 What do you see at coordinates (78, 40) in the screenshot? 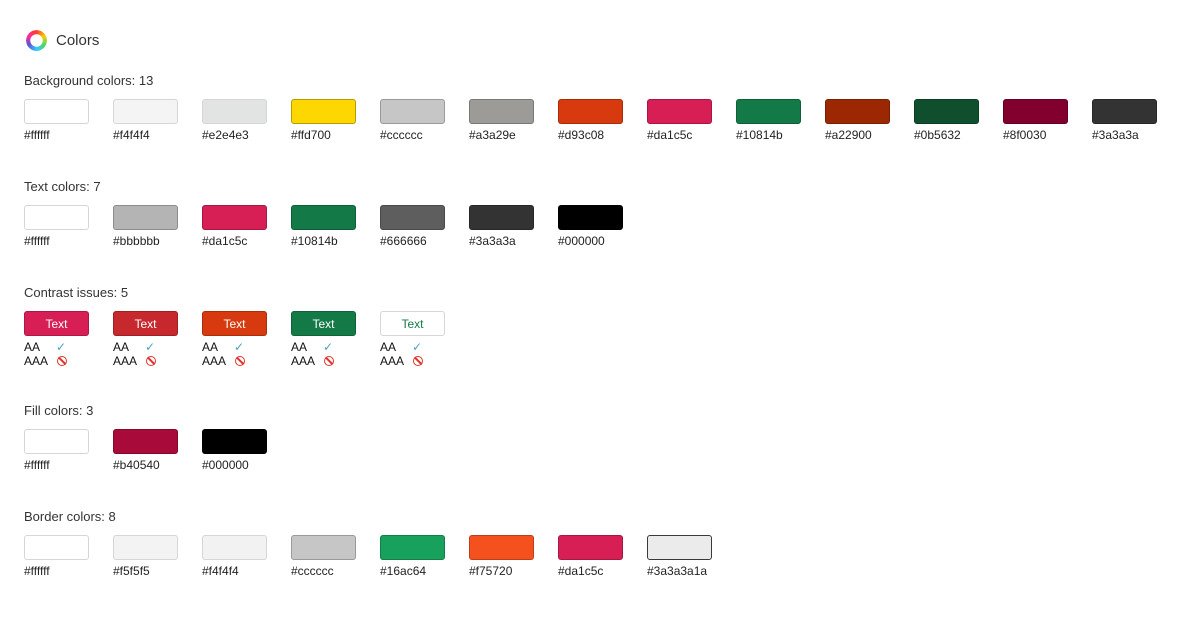
I see `page-title: Colors` at bounding box center [78, 40].